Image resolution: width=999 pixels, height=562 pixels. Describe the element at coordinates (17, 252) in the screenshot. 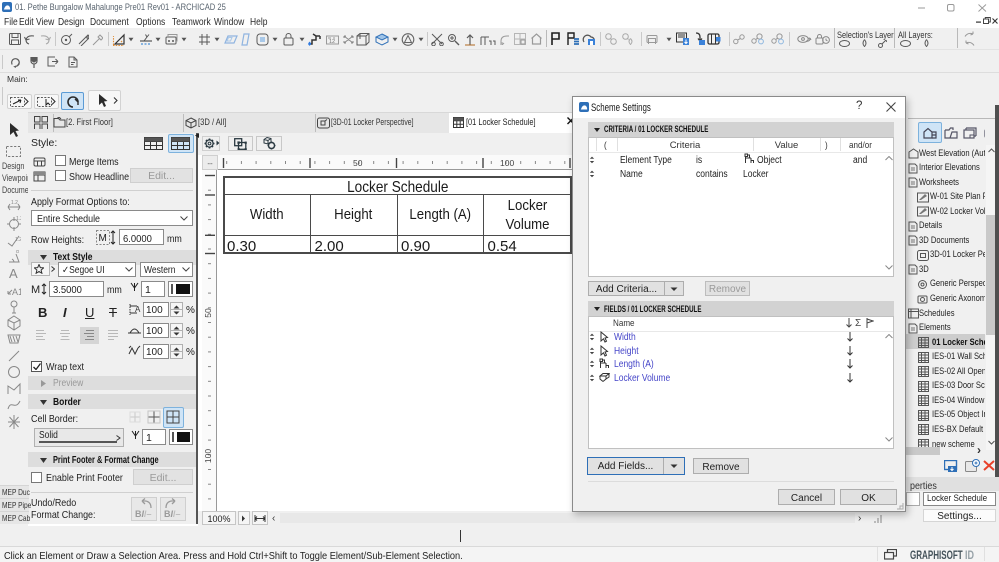

I see `svg-text: α` at that location.